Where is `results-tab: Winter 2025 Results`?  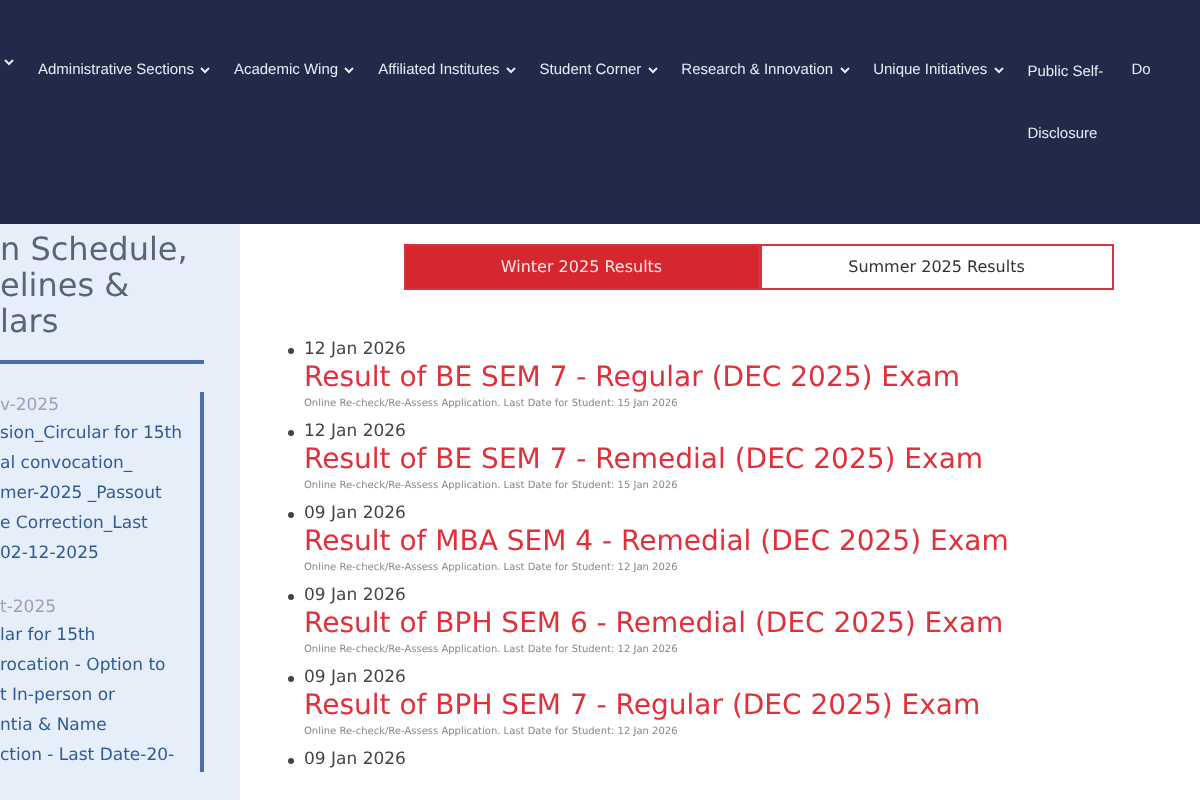 results-tab: Winter 2025 Results is located at coordinates (581, 267).